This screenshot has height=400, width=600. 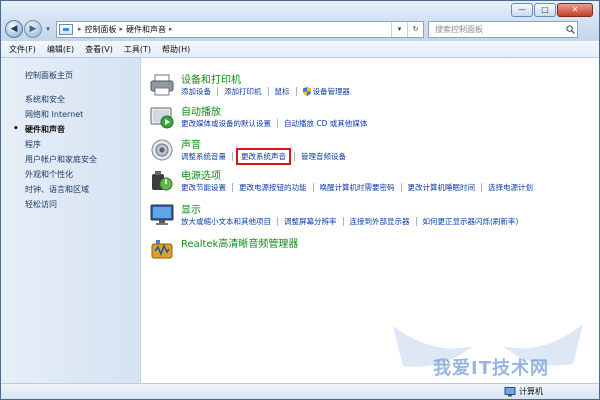 I want to click on category-title: 设备和打印机, so click(x=211, y=78).